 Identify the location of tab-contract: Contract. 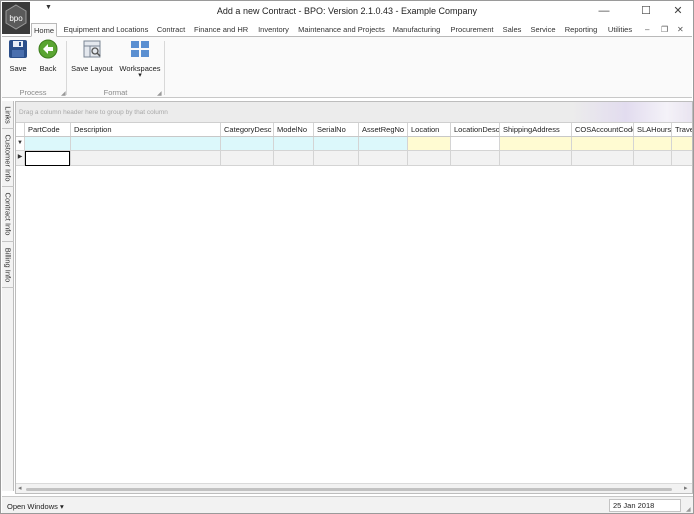
(171, 30).